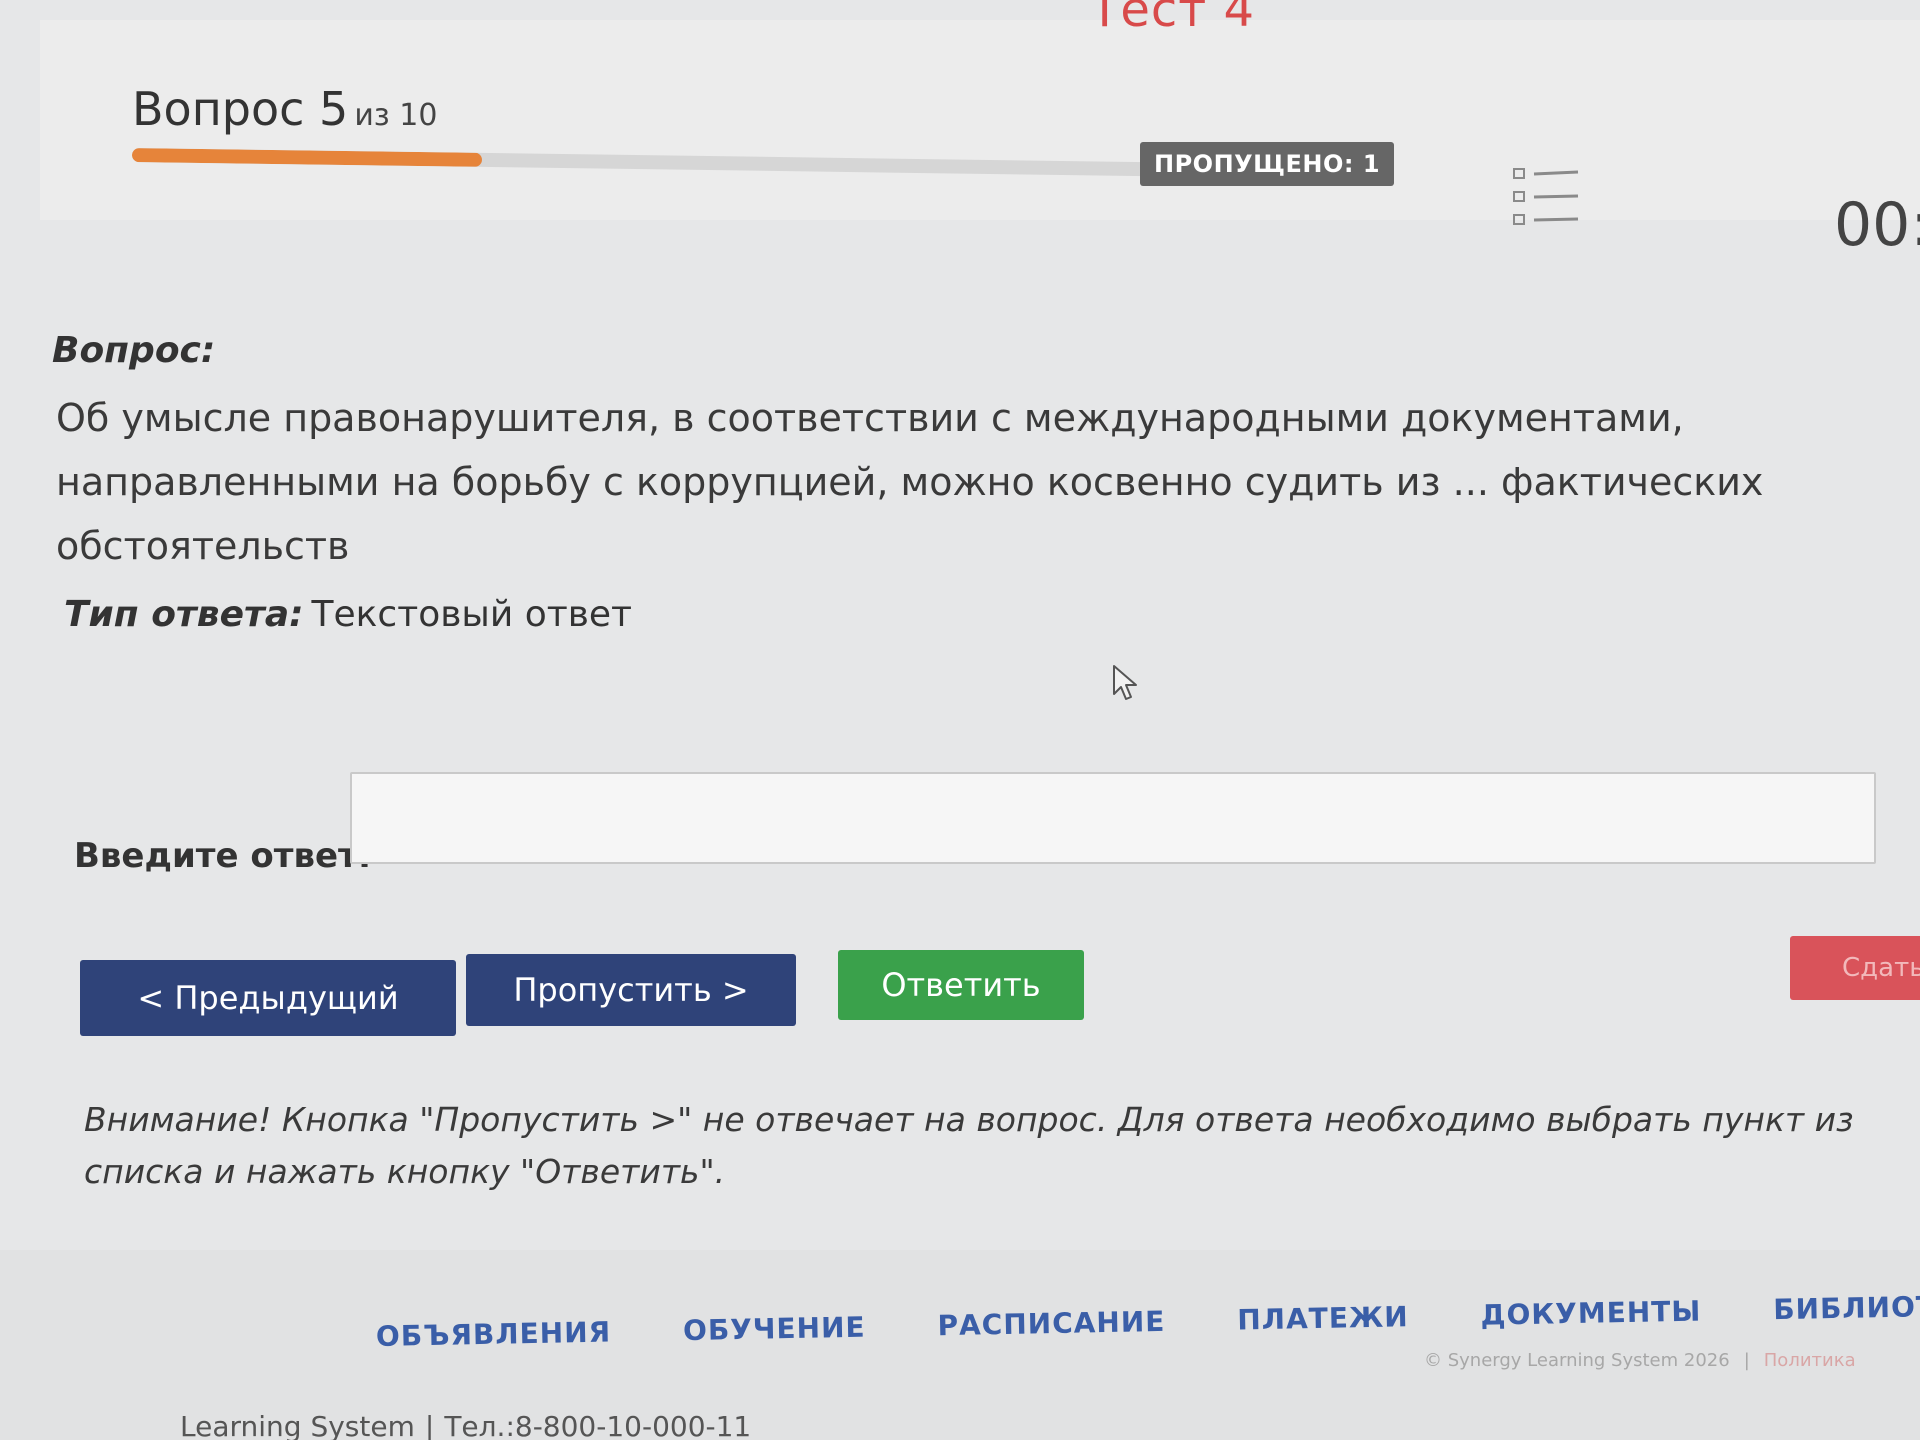 The image size is (1920, 1440). What do you see at coordinates (1846, 1307) in the screenshot?
I see `nav-library: БИБЛИОТЕКА` at bounding box center [1846, 1307].